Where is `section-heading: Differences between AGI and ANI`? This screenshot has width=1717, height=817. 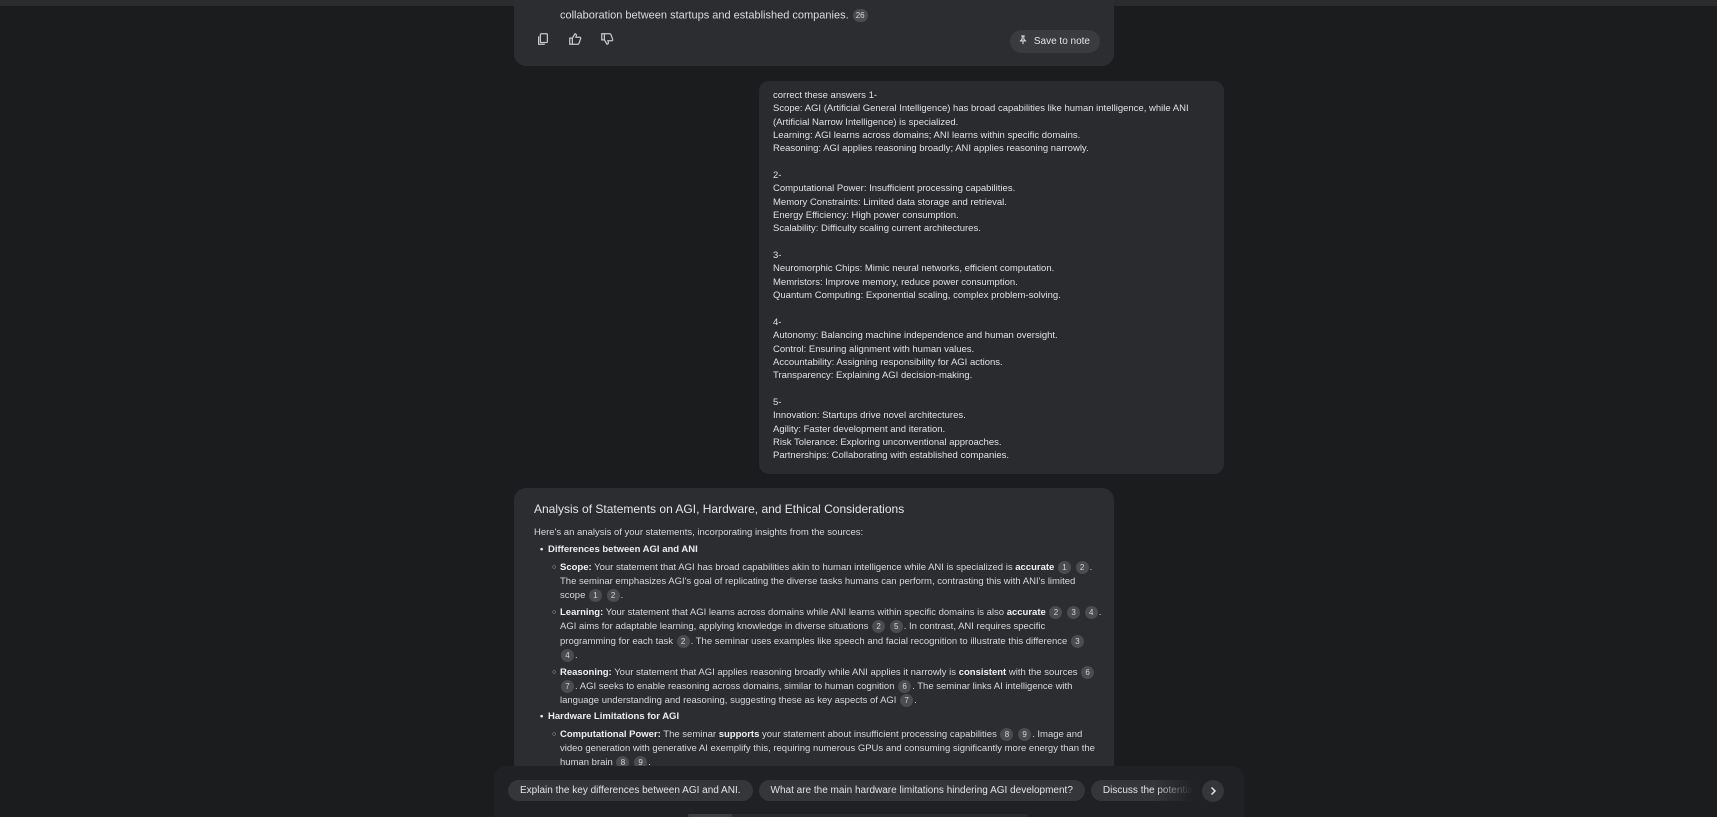 section-heading: Differences between AGI and ANI is located at coordinates (818, 552).